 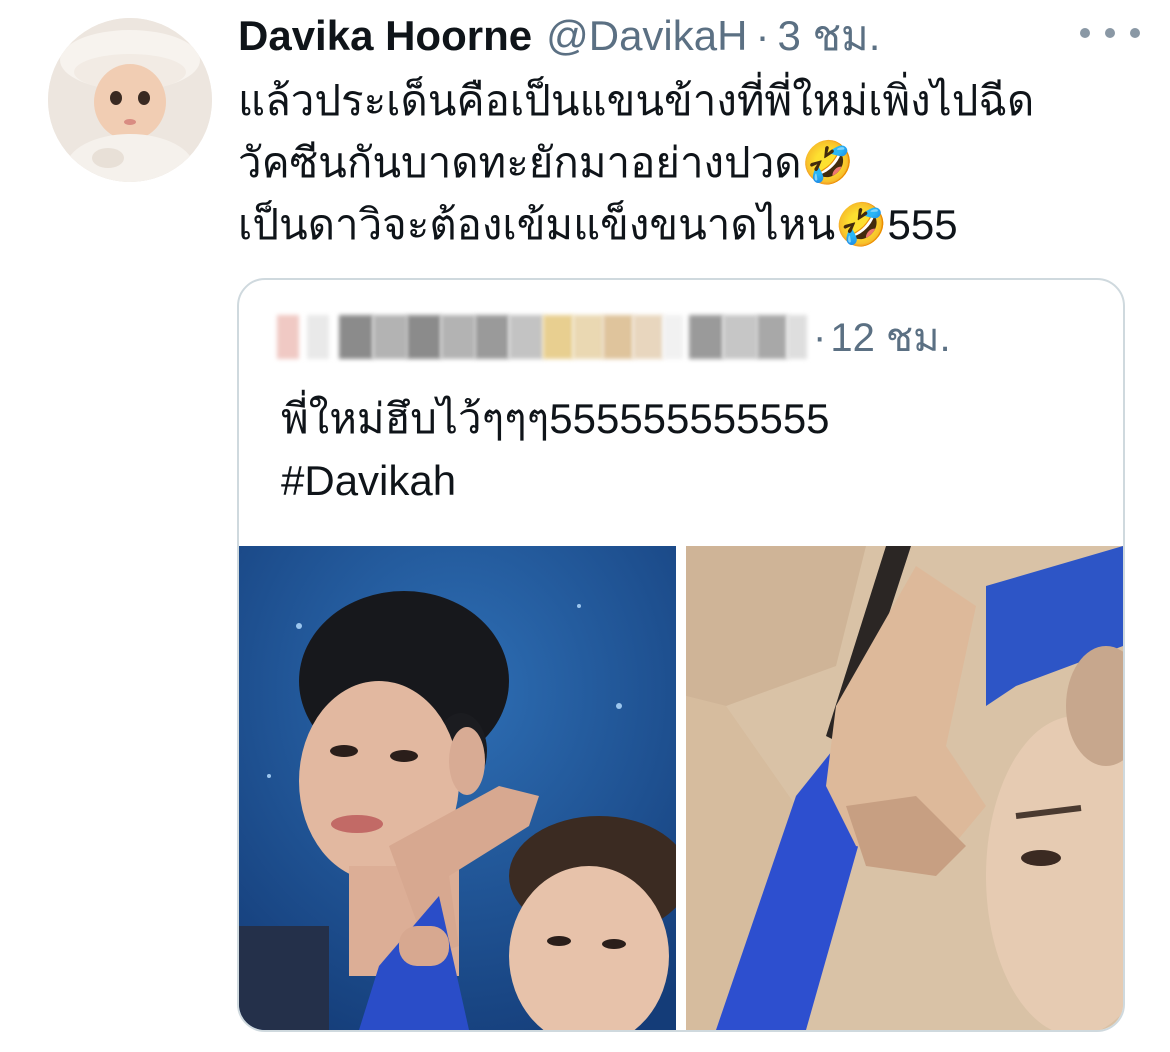 What do you see at coordinates (598, 224) in the screenshot?
I see `tweet-text-line: เป็นดาวิจะต้องเข้มแข็งขนาดไหน🤣555` at bounding box center [598, 224].